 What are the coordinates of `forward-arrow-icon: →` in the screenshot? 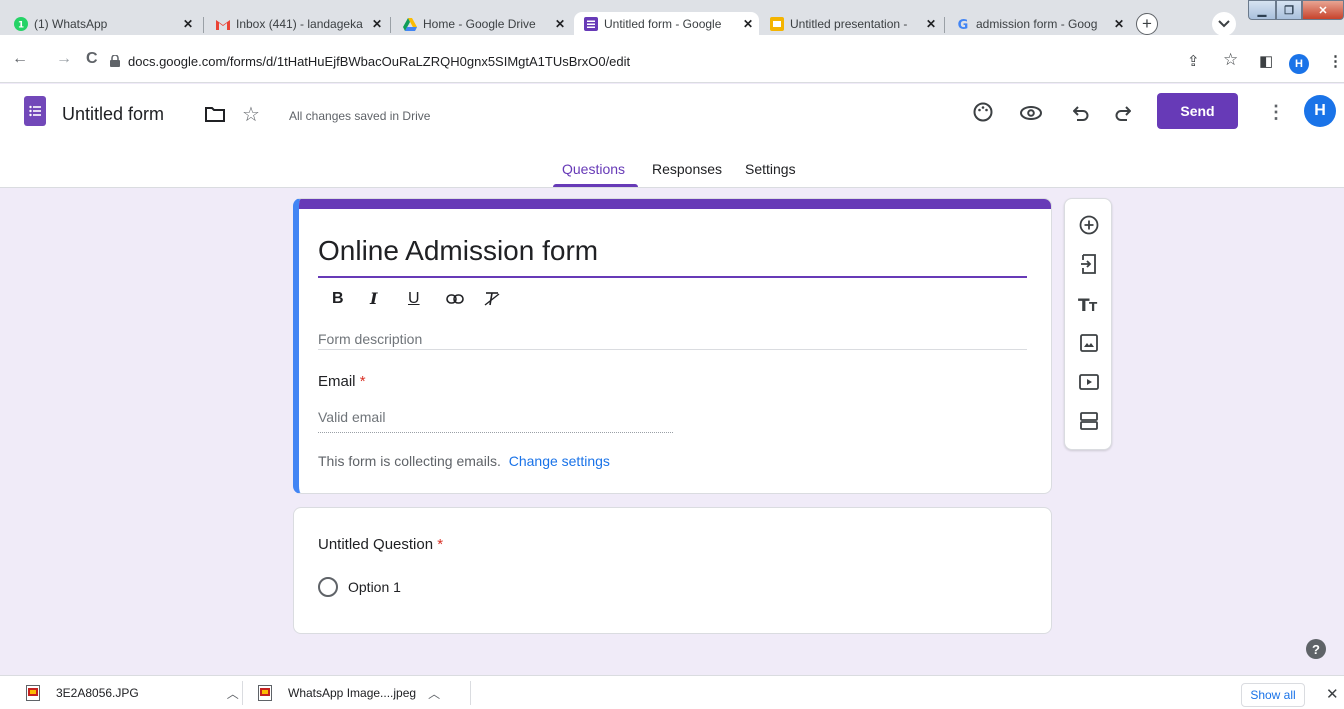 It's located at (64, 59).